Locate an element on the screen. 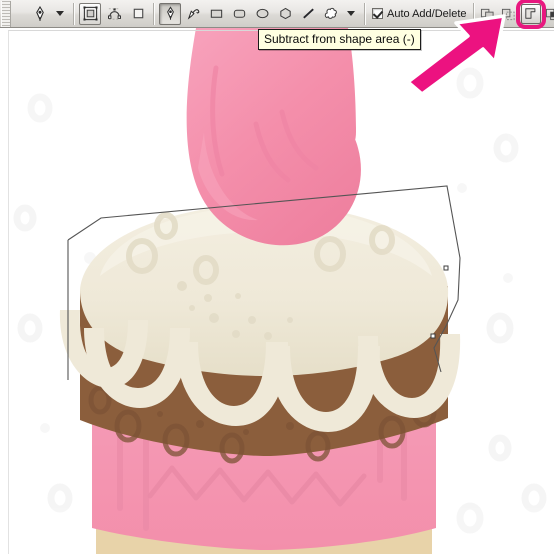 The width and height of the screenshot is (554, 554). add-shape-icon is located at coordinates (487, 14).